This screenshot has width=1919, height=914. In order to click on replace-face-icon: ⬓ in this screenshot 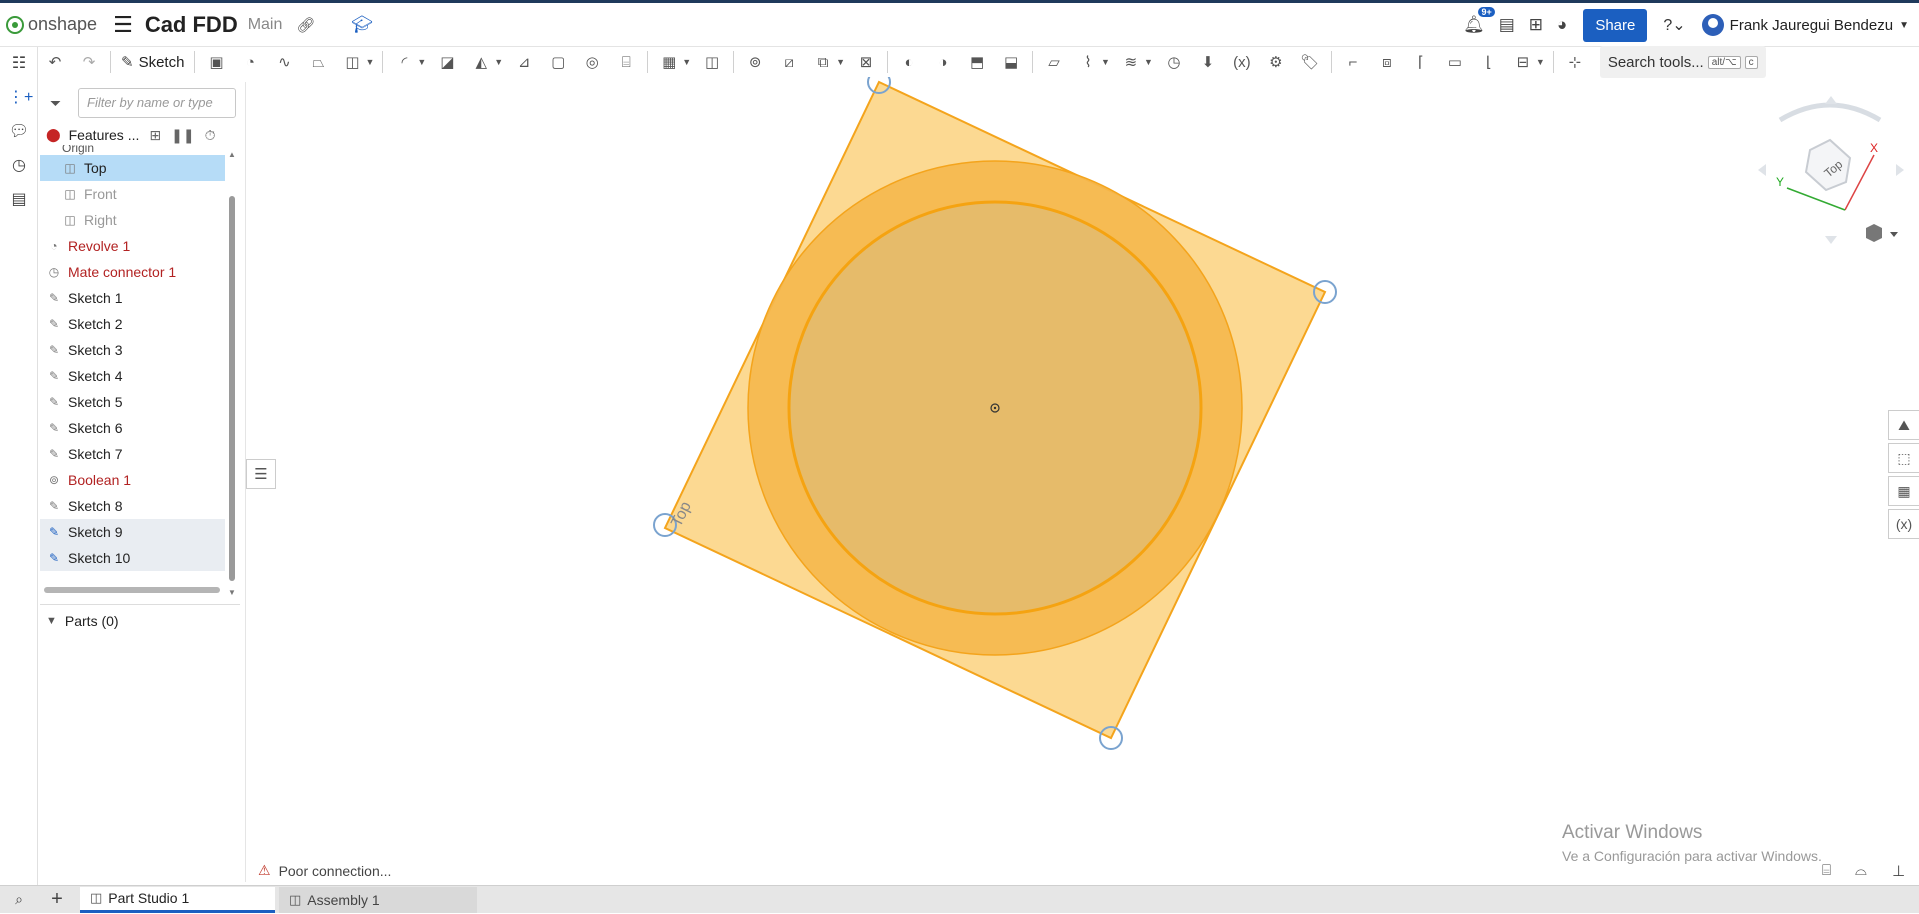, I will do `click(1011, 62)`.